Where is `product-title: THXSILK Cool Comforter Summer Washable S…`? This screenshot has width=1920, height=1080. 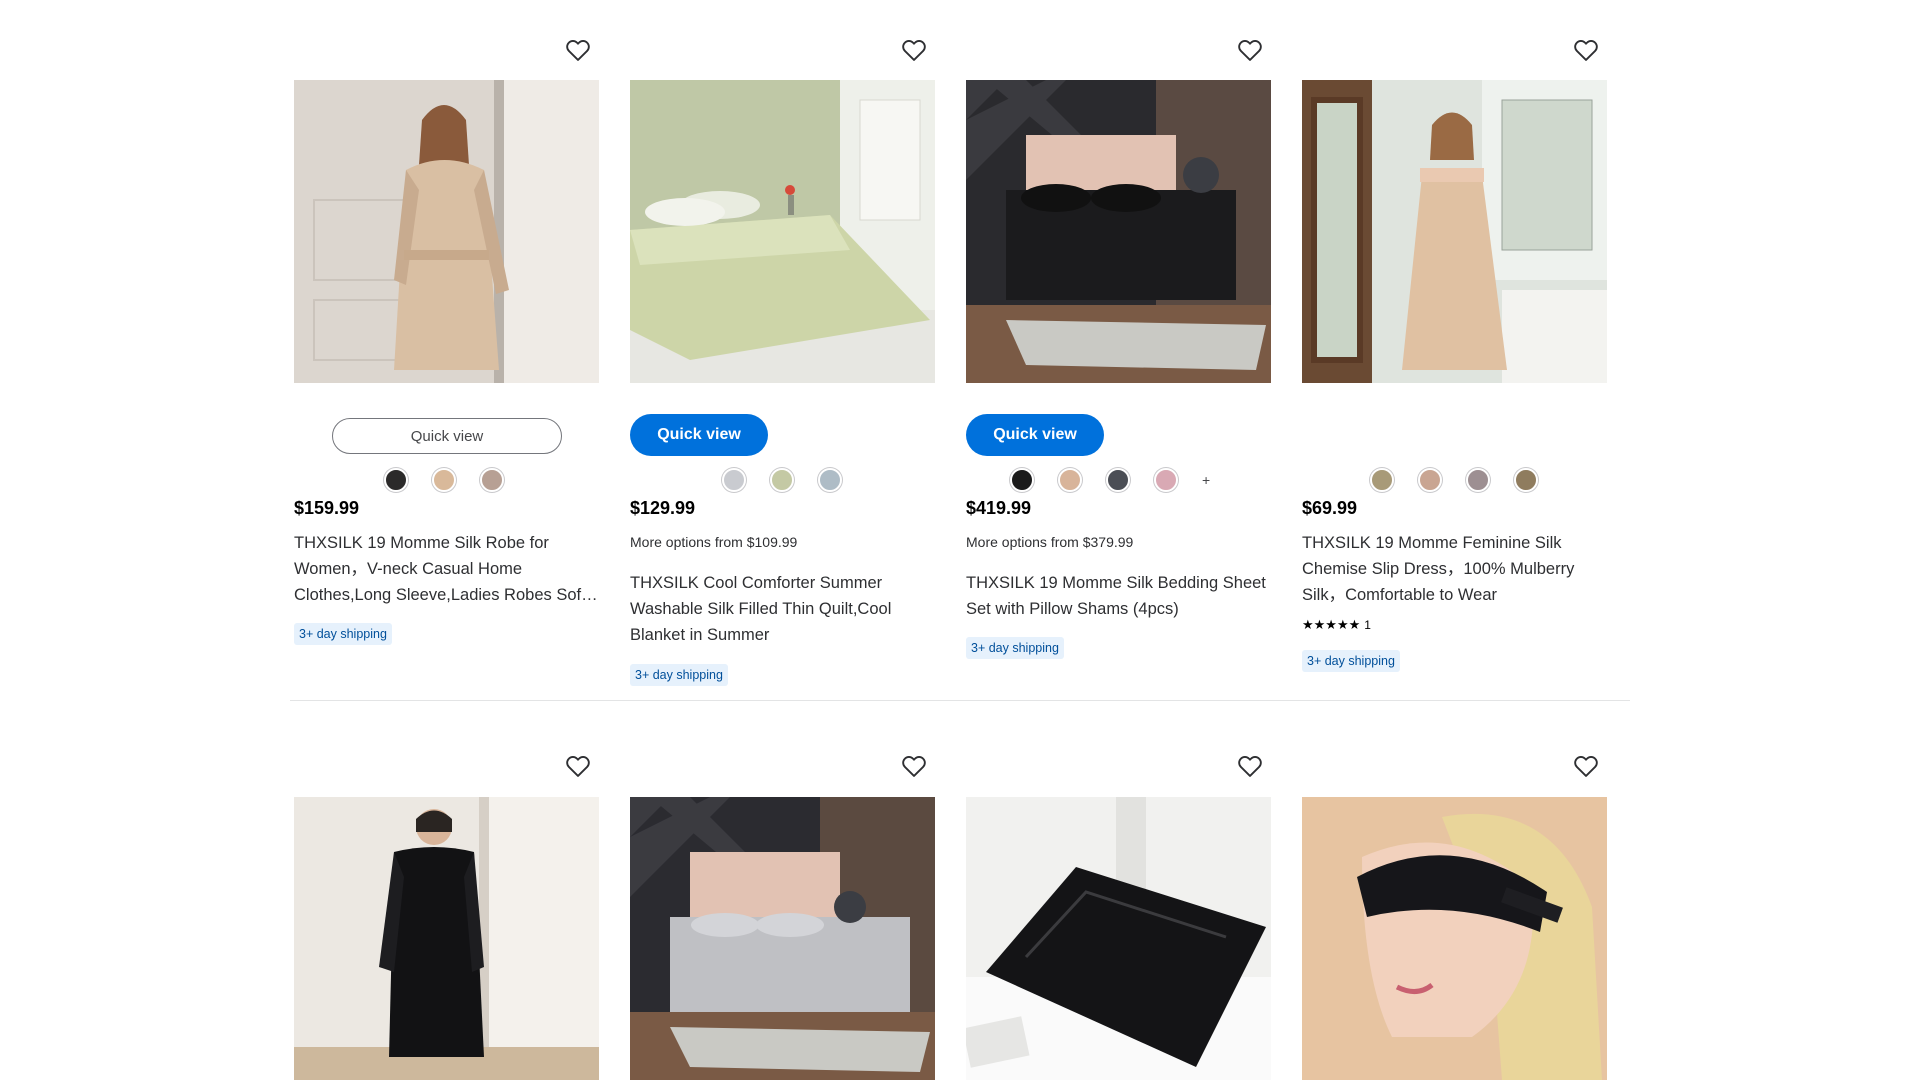 product-title: THXSILK Cool Comforter Summer Washable S… is located at coordinates (782, 609).